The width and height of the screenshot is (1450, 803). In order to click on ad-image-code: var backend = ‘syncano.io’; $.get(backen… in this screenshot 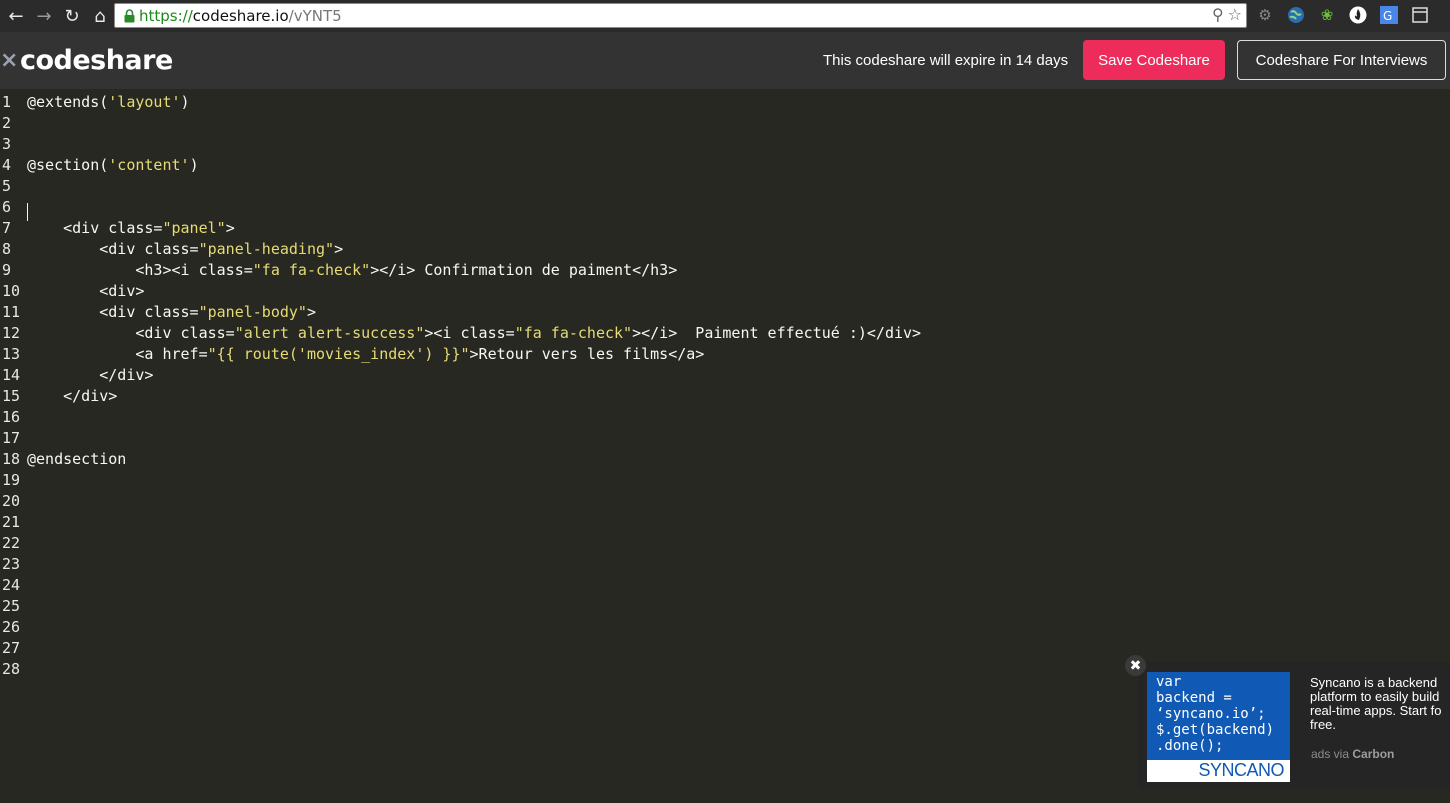, I will do `click(1215, 714)`.